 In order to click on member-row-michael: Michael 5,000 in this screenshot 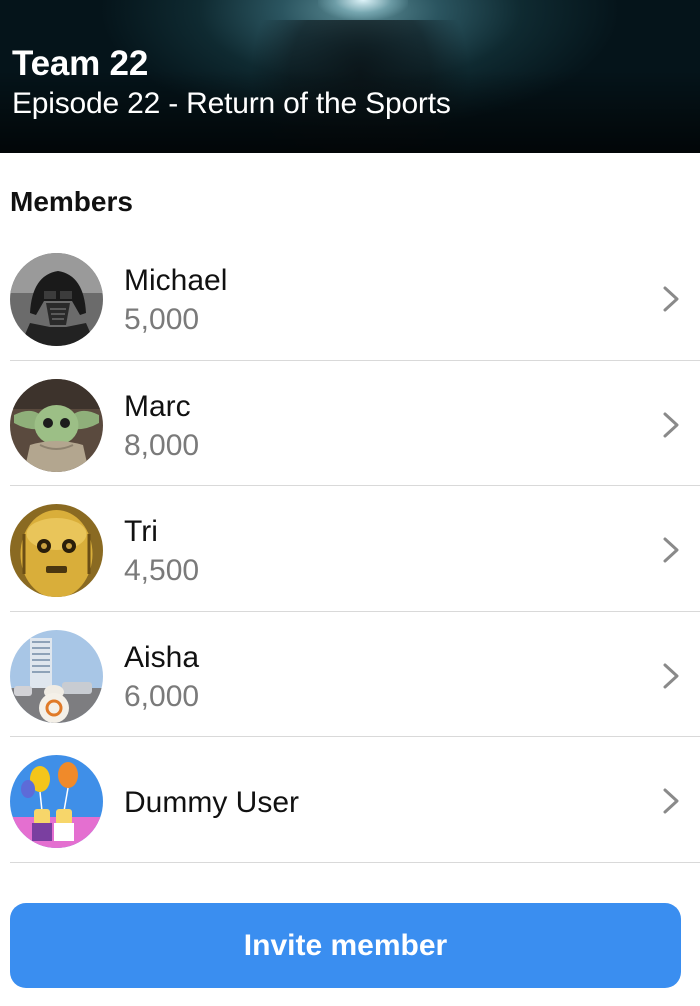, I will do `click(350, 298)`.